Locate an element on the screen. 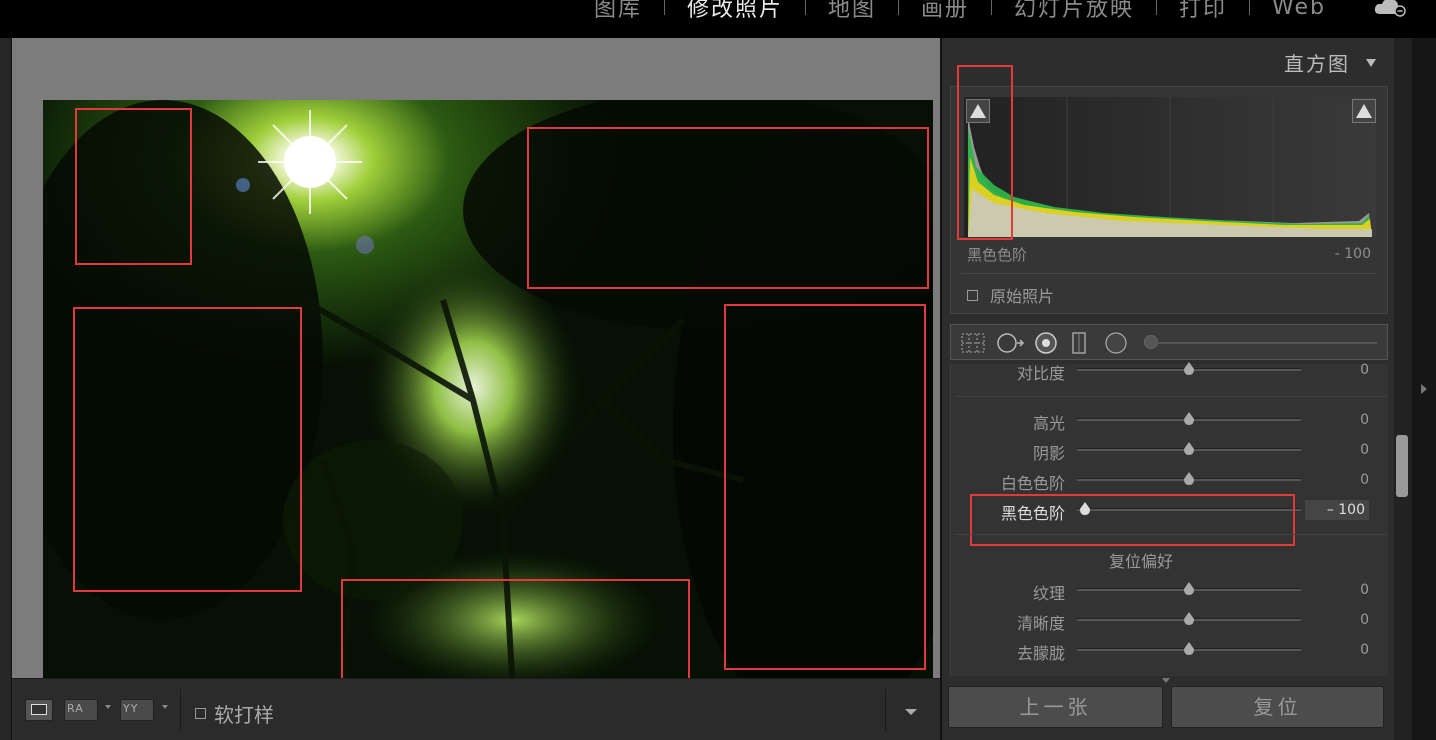 The width and height of the screenshot is (1436, 740). highlight-box-right is located at coordinates (825, 487).